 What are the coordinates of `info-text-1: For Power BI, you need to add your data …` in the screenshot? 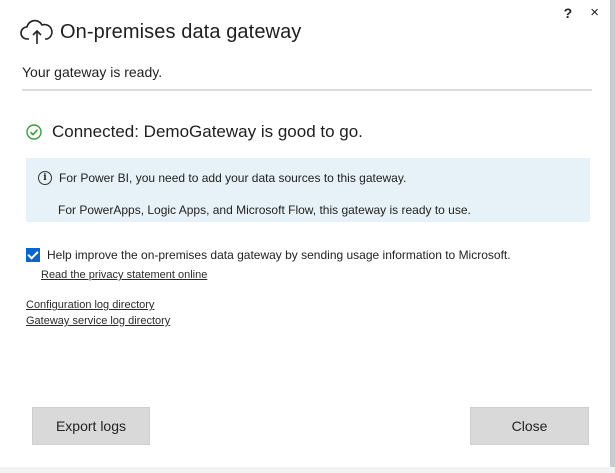 It's located at (233, 178).